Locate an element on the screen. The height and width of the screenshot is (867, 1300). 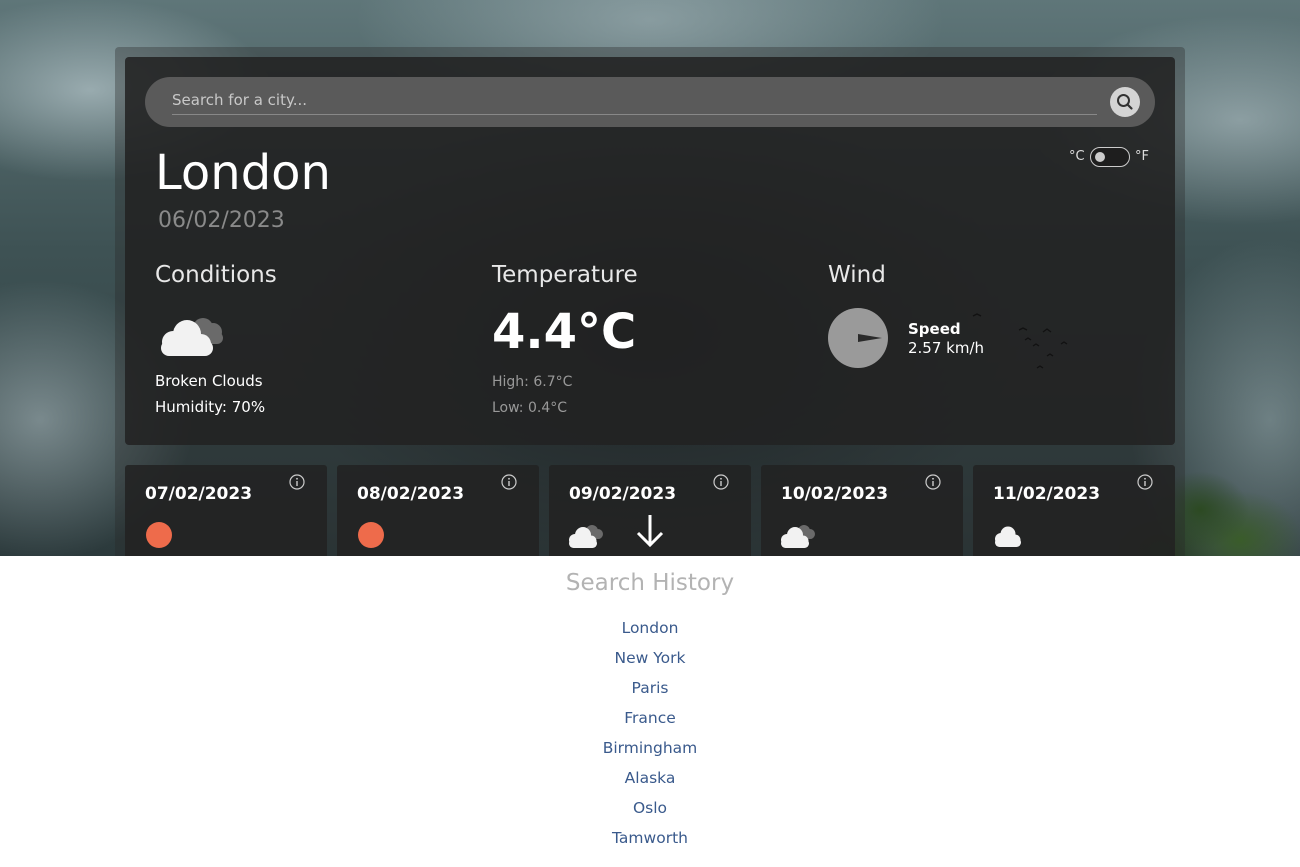
forecast-date: 10/02/2023 is located at coordinates (835, 494).